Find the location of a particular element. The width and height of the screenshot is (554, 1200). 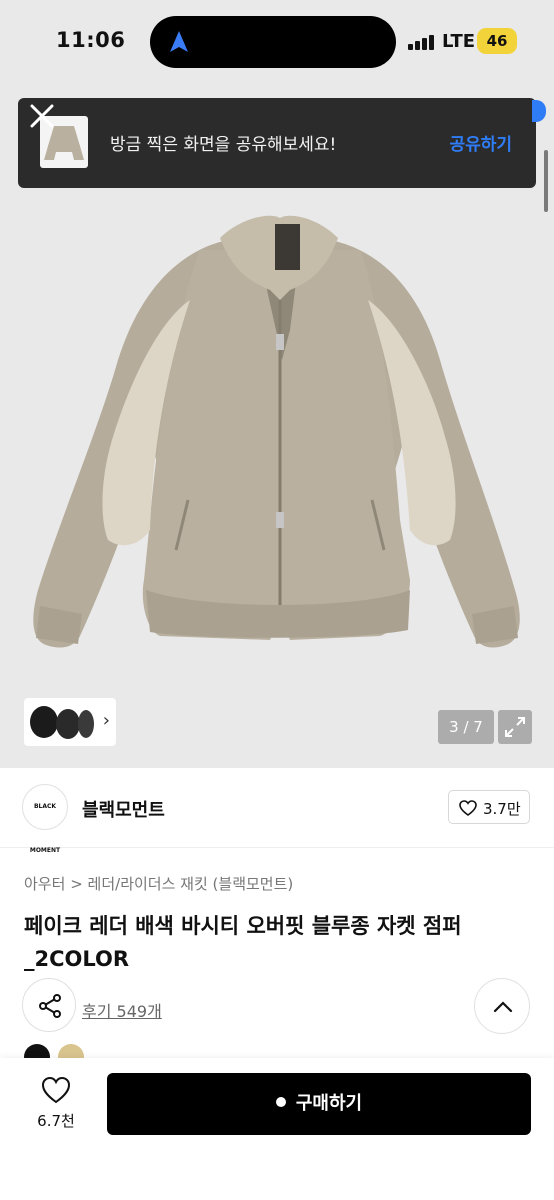

share-icon is located at coordinates (50, 1006).